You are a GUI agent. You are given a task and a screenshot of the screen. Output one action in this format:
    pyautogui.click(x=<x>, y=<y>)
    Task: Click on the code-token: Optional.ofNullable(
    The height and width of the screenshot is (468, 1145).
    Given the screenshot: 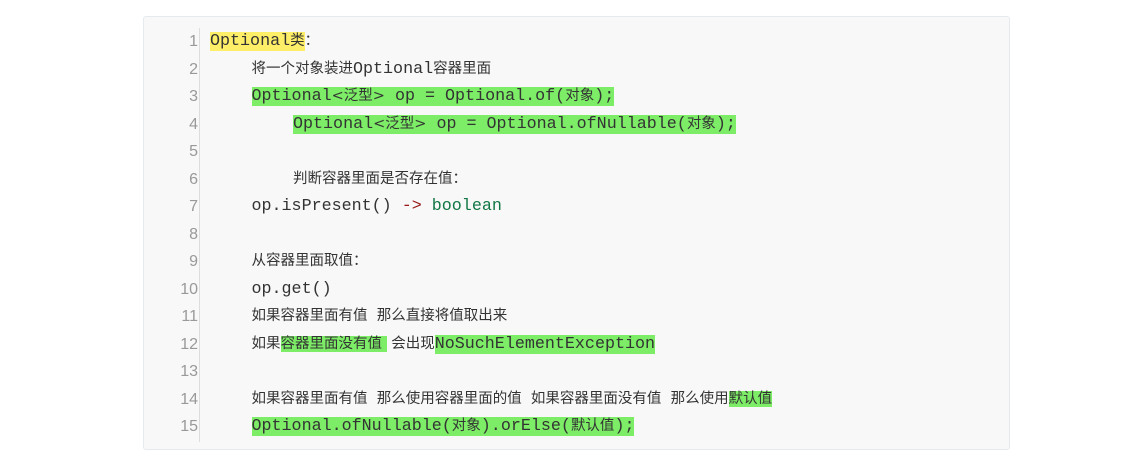 What is the action you would take?
    pyautogui.click(x=351, y=426)
    